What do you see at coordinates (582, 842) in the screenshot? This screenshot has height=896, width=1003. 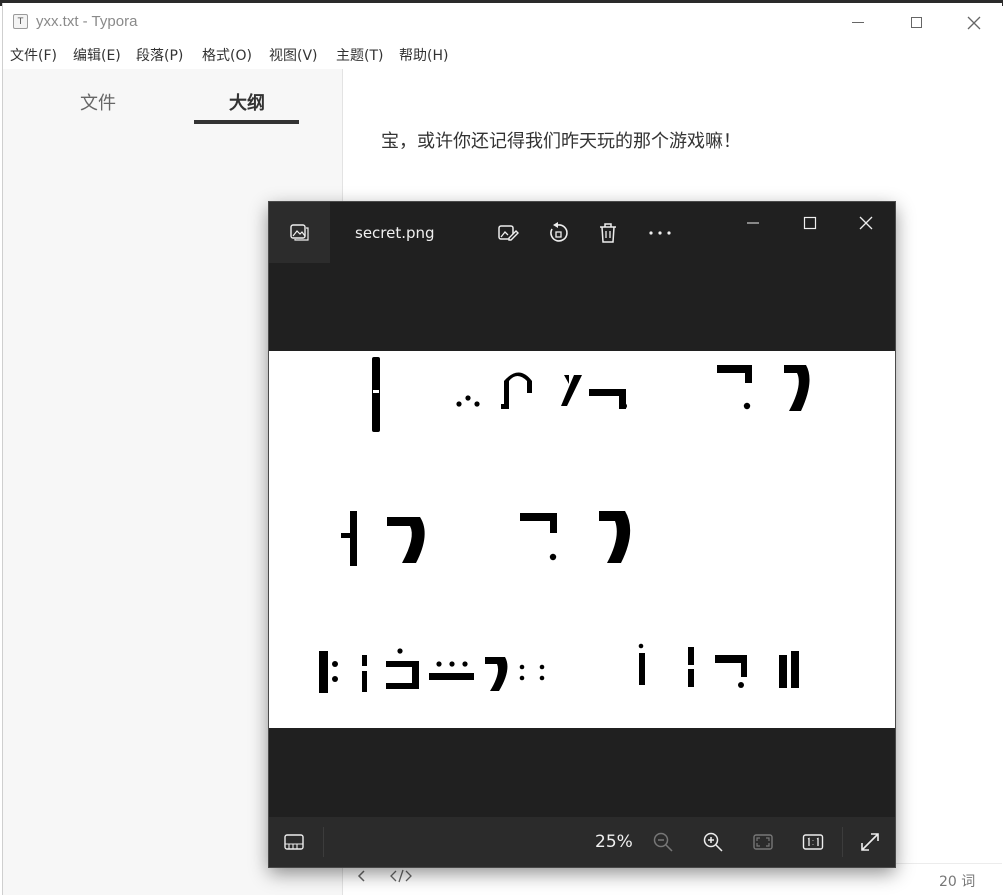 I see `photos-bottom-toolbar: 25%` at bounding box center [582, 842].